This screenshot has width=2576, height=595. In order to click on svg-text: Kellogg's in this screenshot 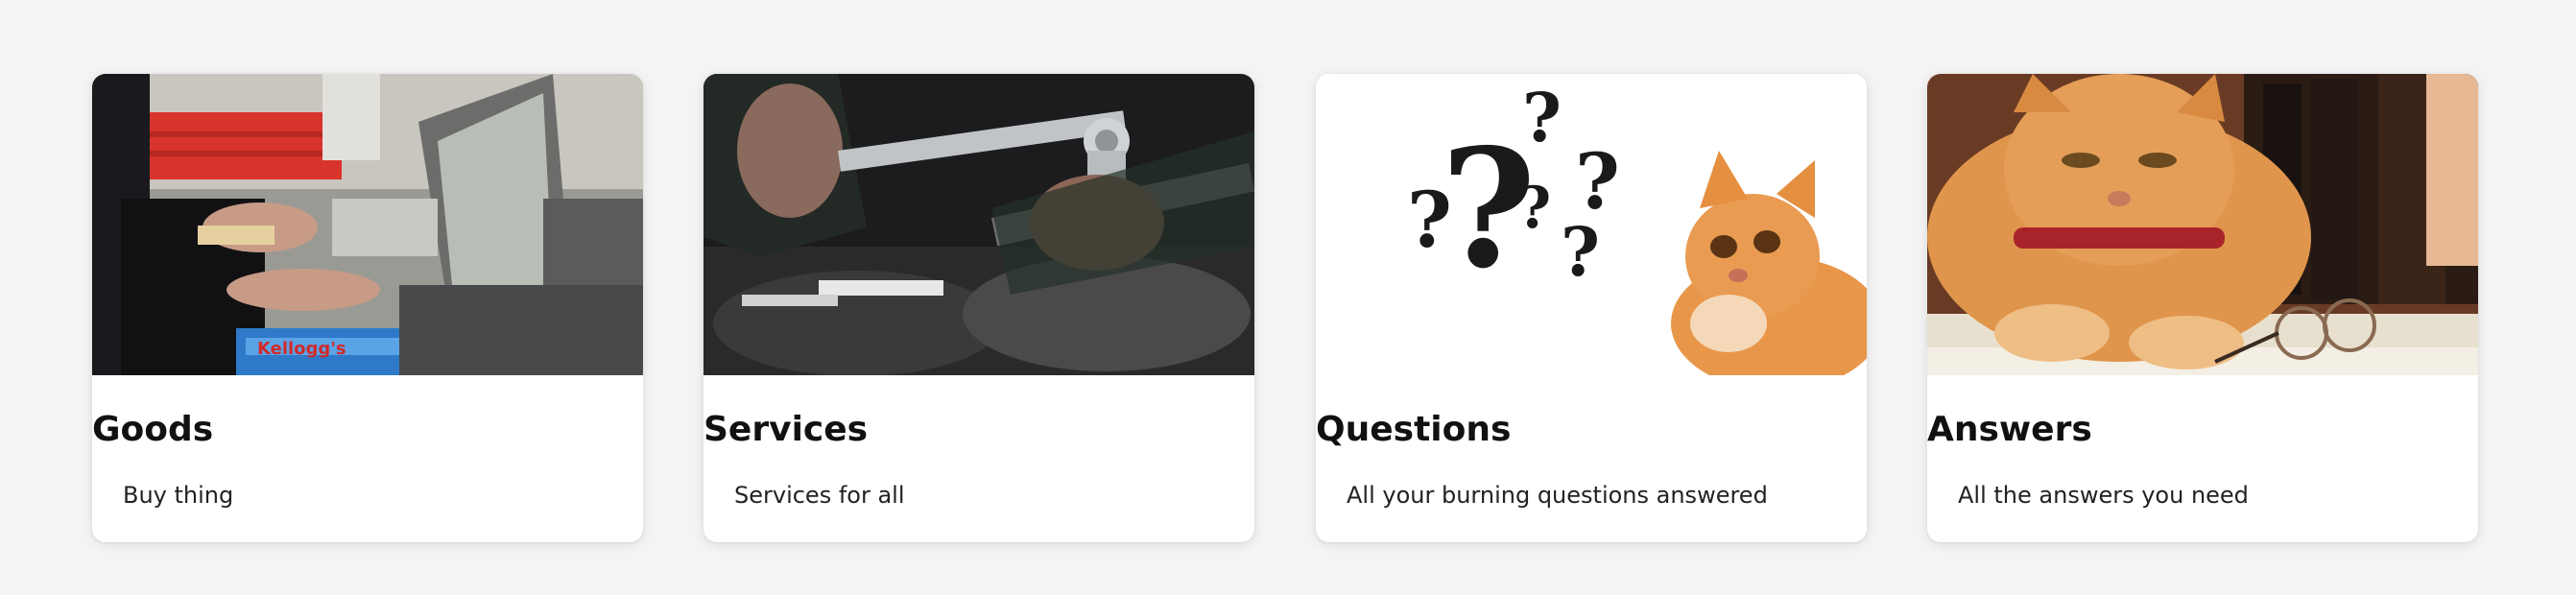, I will do `click(301, 349)`.